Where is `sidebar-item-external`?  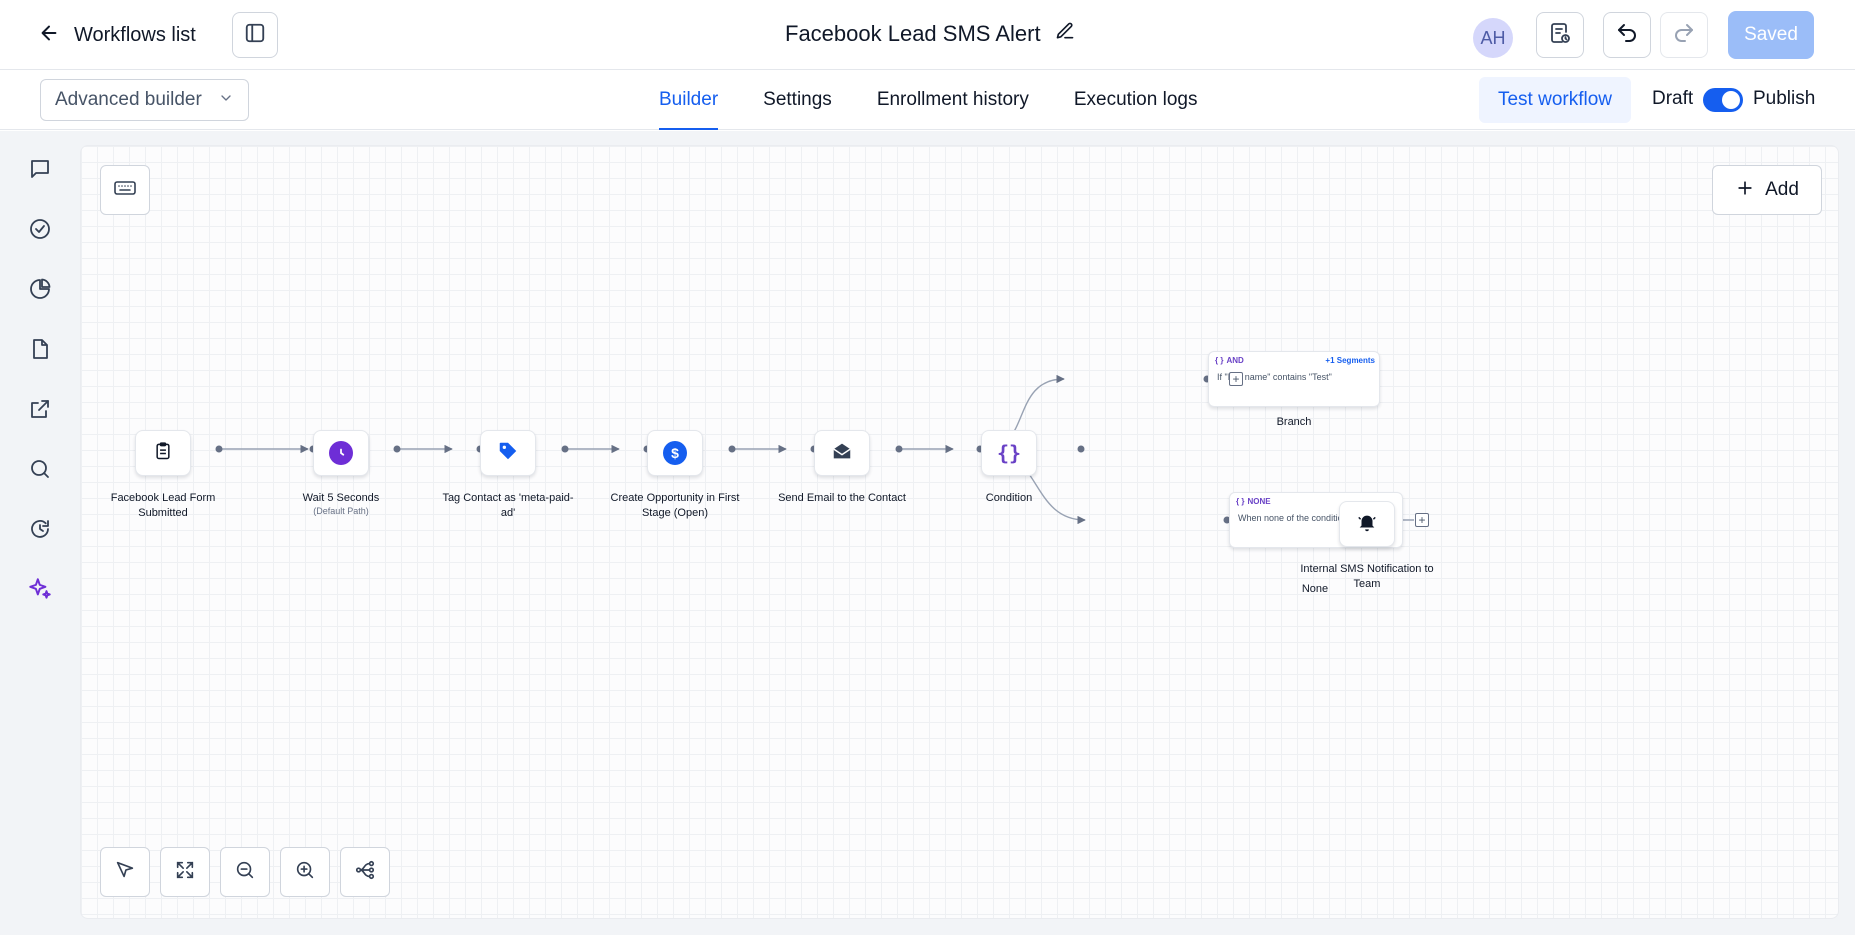
sidebar-item-external is located at coordinates (40, 411).